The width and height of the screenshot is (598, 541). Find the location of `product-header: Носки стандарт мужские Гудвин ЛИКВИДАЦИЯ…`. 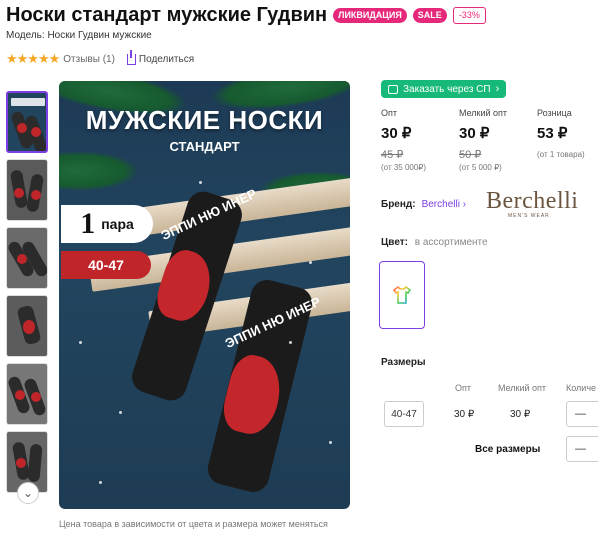

product-header: Носки стандарт мужские Гудвин ЛИКВИДАЦИЯ… is located at coordinates (246, 15).